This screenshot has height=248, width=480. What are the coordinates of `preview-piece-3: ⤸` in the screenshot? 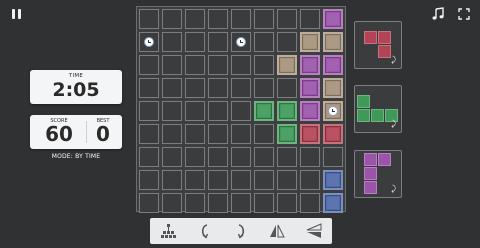 It's located at (378, 174).